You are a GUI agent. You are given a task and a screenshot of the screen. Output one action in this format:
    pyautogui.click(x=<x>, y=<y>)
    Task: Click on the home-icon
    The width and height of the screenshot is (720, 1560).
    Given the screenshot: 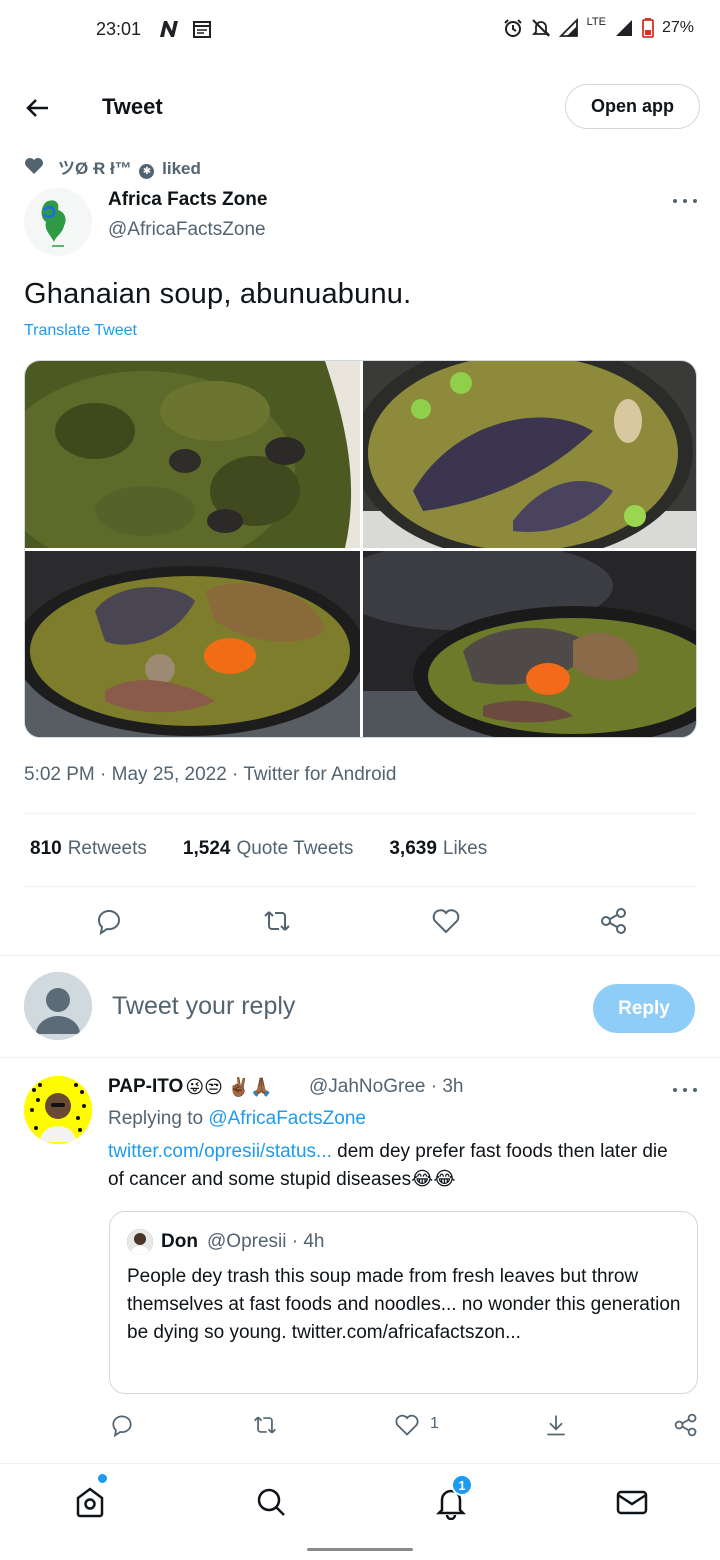 What is the action you would take?
    pyautogui.click(x=90, y=1502)
    